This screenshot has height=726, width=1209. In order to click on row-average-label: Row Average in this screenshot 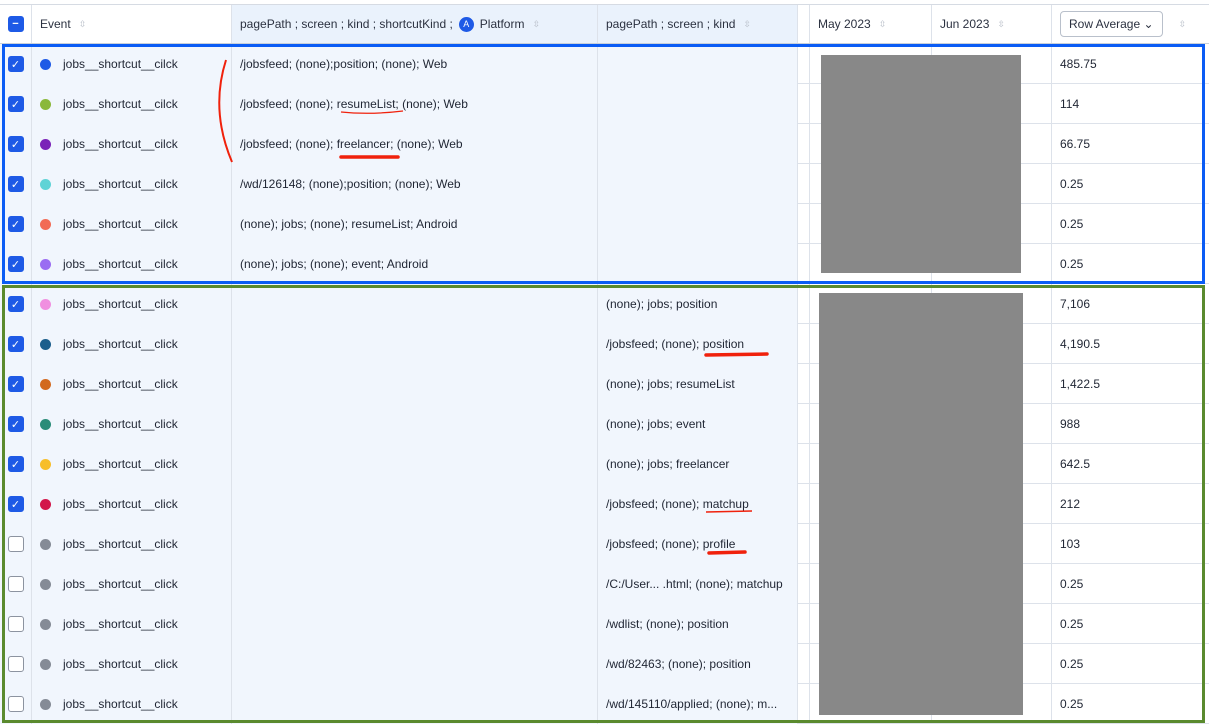, I will do `click(1105, 24)`.